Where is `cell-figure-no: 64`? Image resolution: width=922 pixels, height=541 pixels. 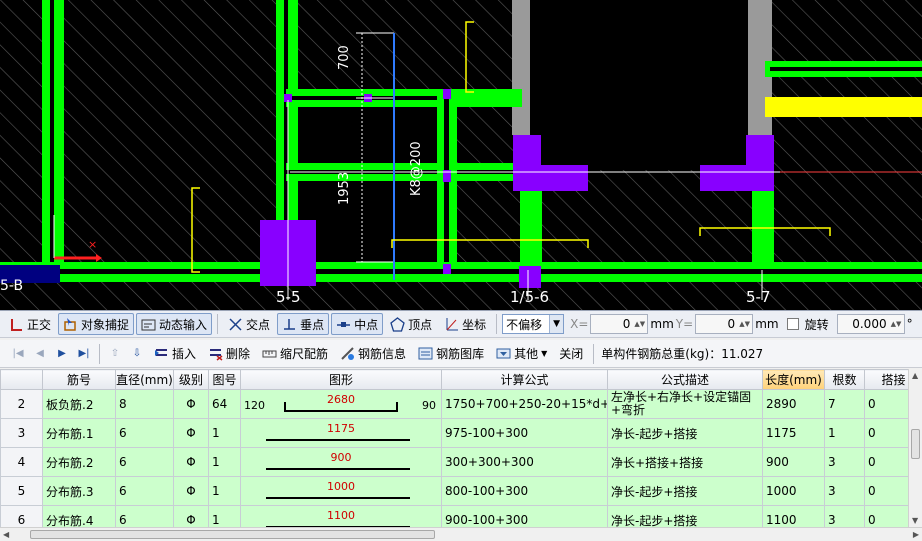 cell-figure-no: 64 is located at coordinates (224, 404).